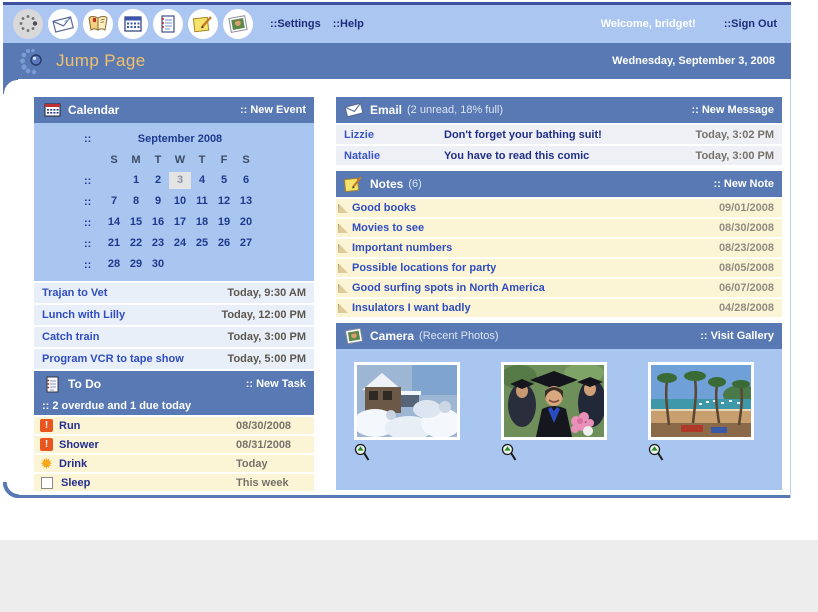  Describe the element at coordinates (384, 208) in the screenshot. I see `note-title-link: Good books` at that location.